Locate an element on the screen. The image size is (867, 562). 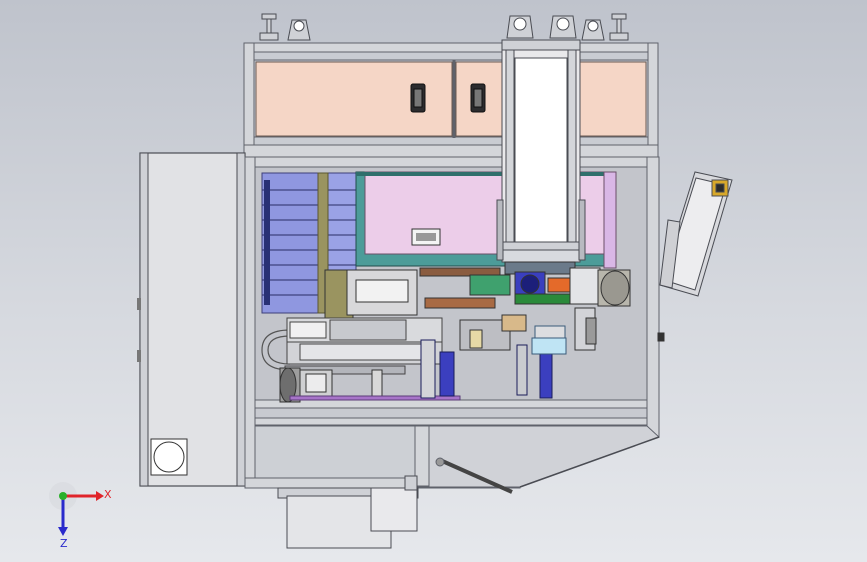
triad-x-label: X is located at coordinates (108, 494).